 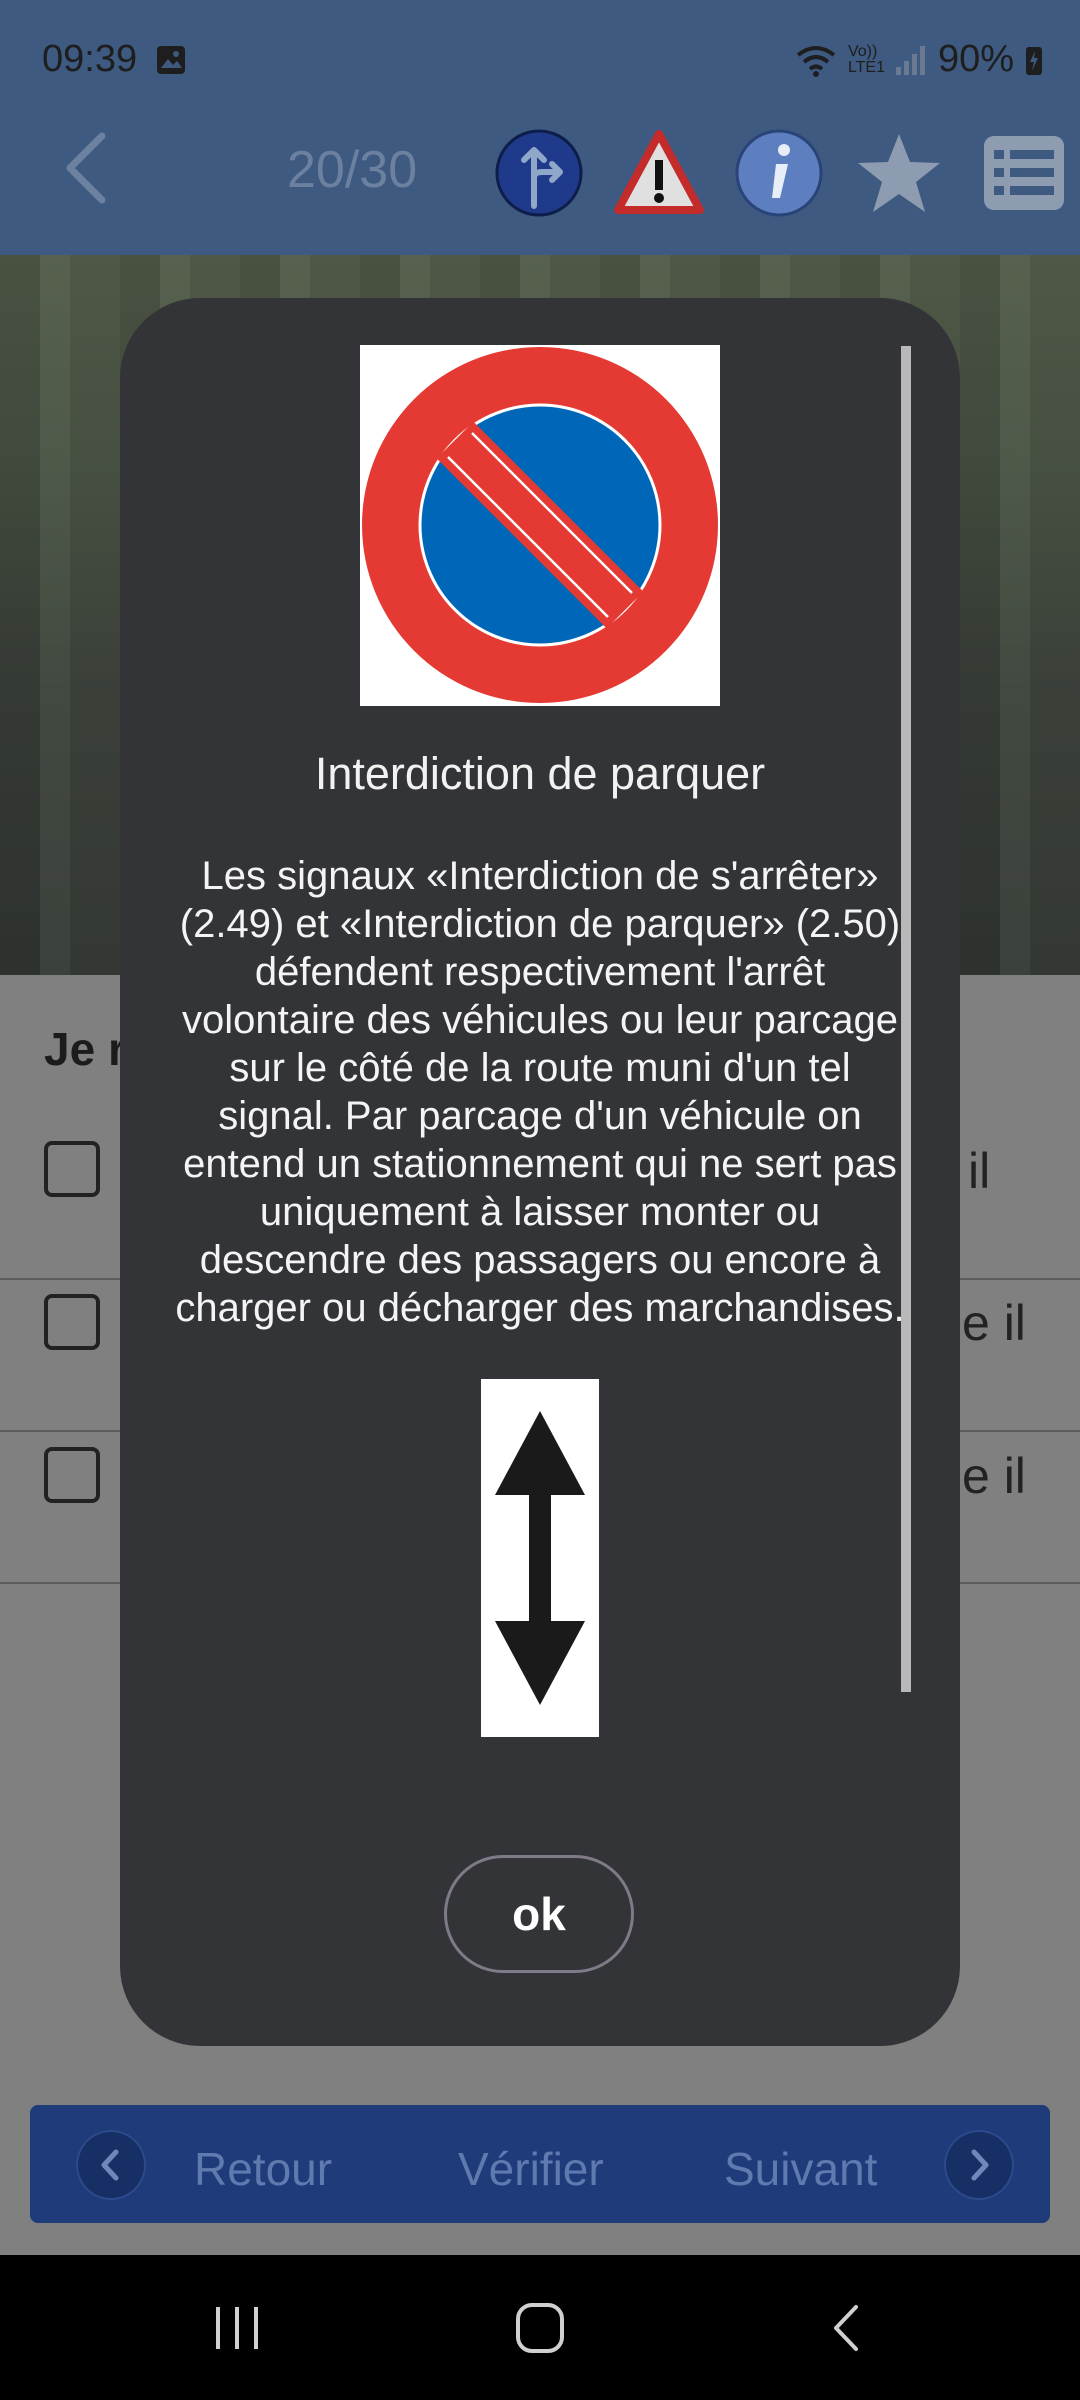 I want to click on dialog-title: Interdiction de parquer, so click(x=540, y=773).